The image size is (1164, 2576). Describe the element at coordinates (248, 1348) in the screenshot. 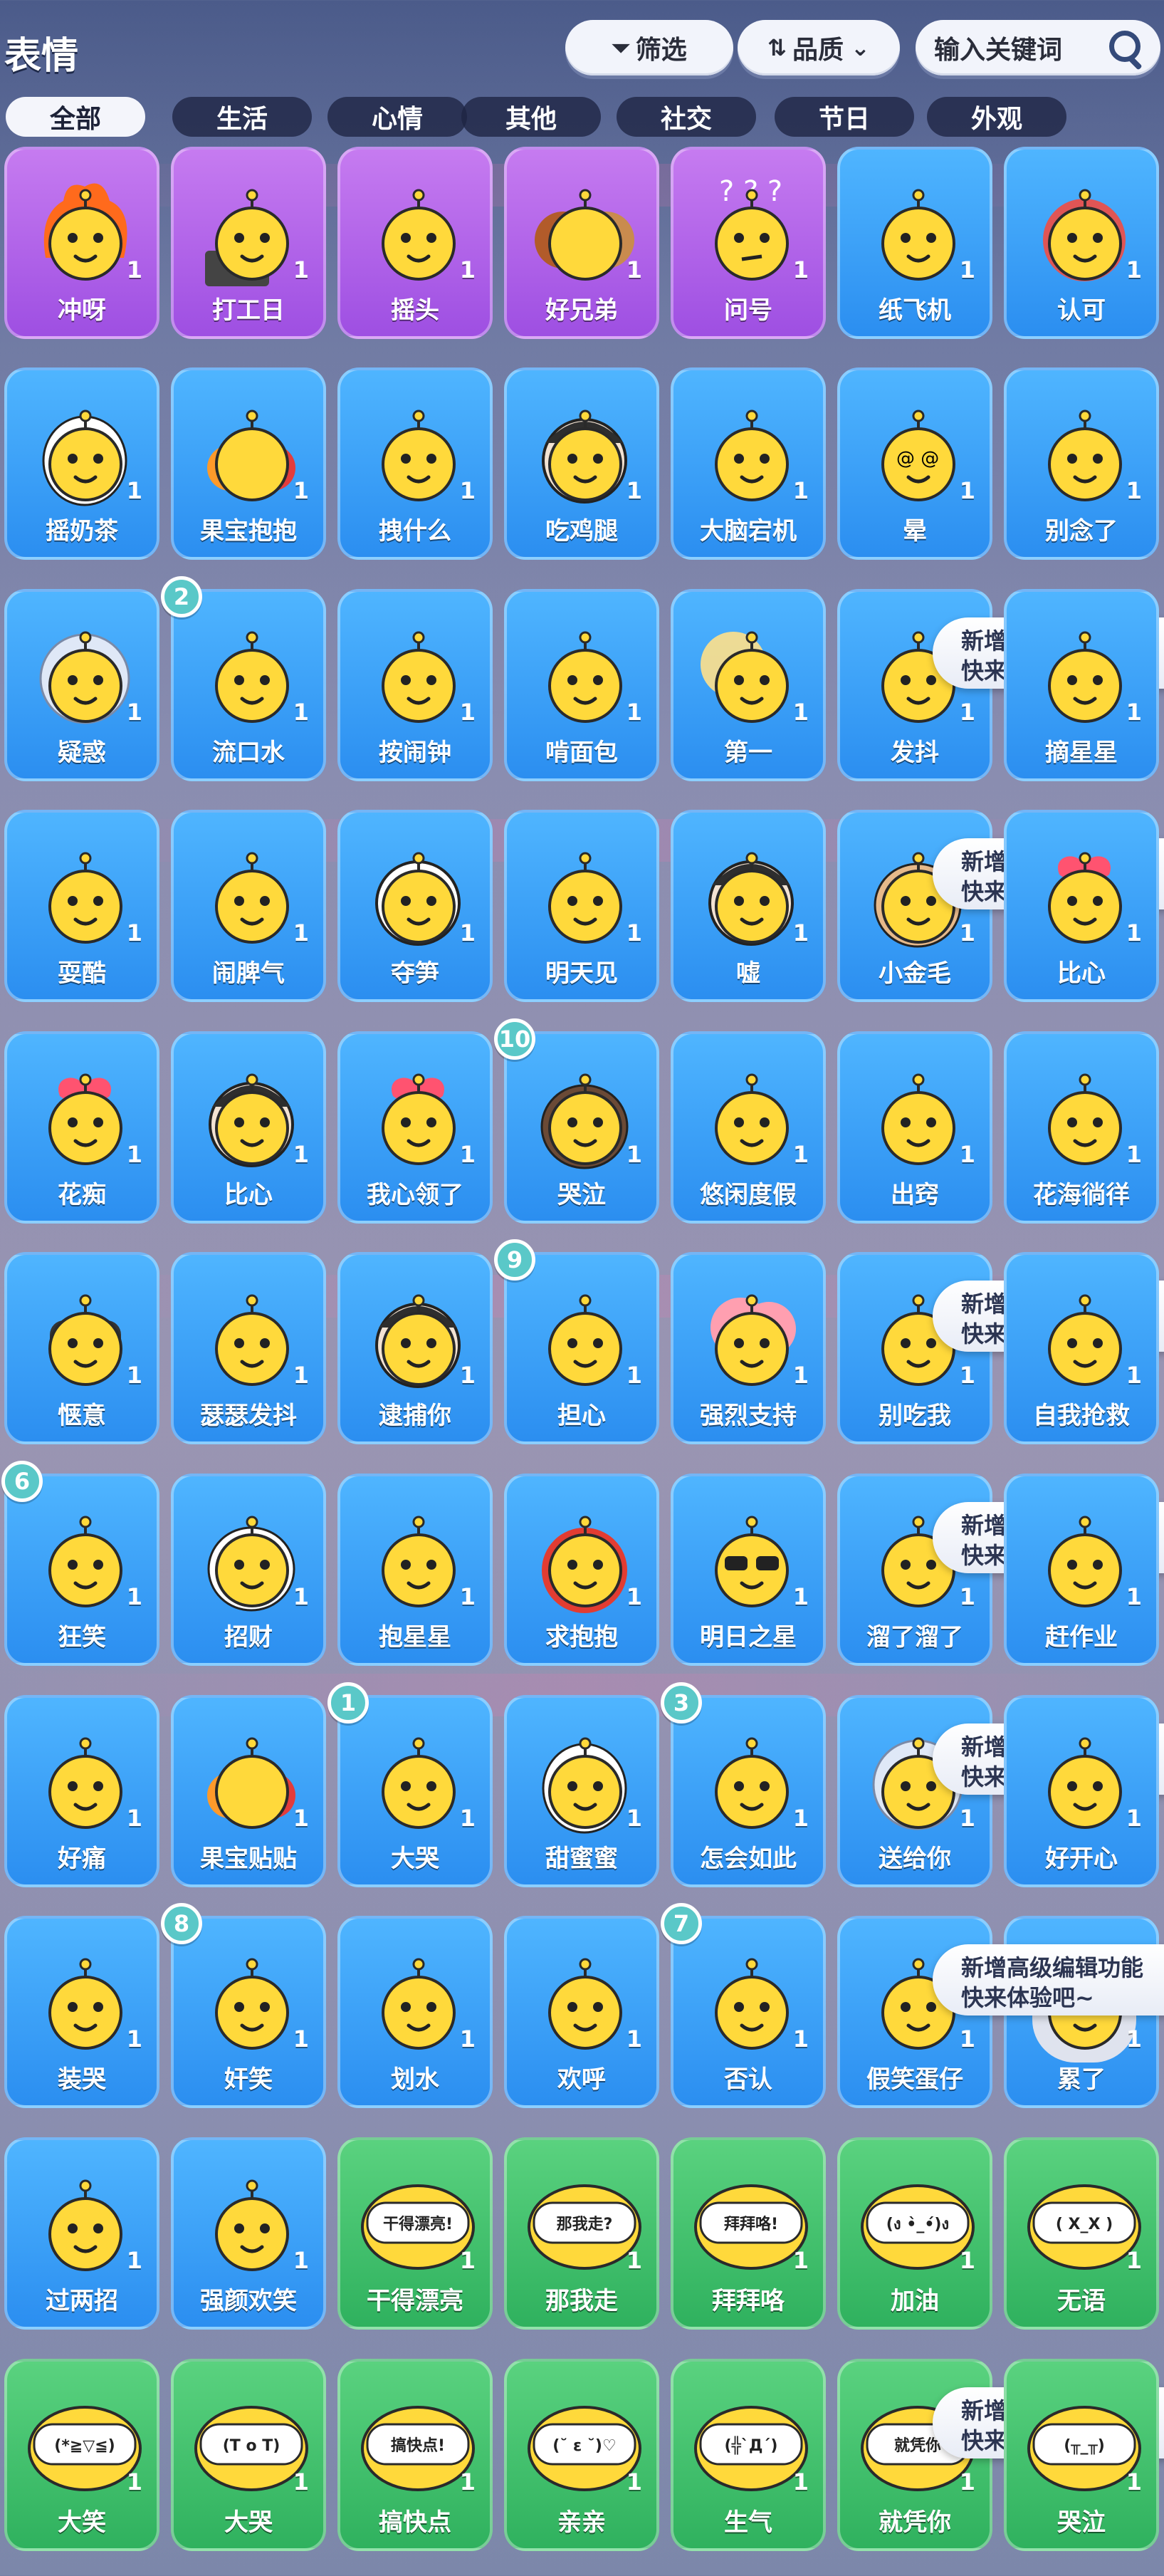

I see `sticker-item: 1 瑟瑟发抖` at that location.